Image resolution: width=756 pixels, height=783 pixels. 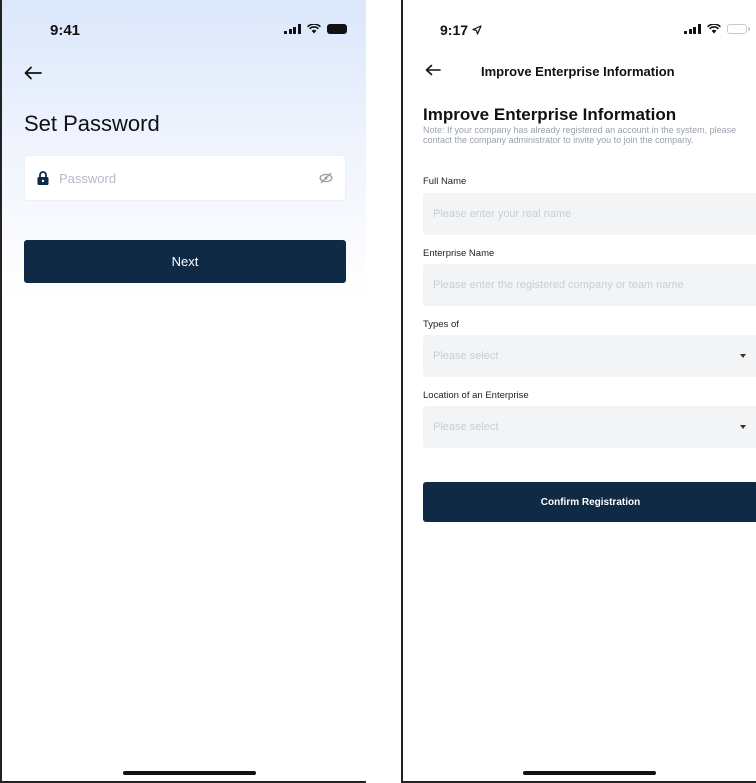 What do you see at coordinates (441, 324) in the screenshot?
I see `types-label: Types of` at bounding box center [441, 324].